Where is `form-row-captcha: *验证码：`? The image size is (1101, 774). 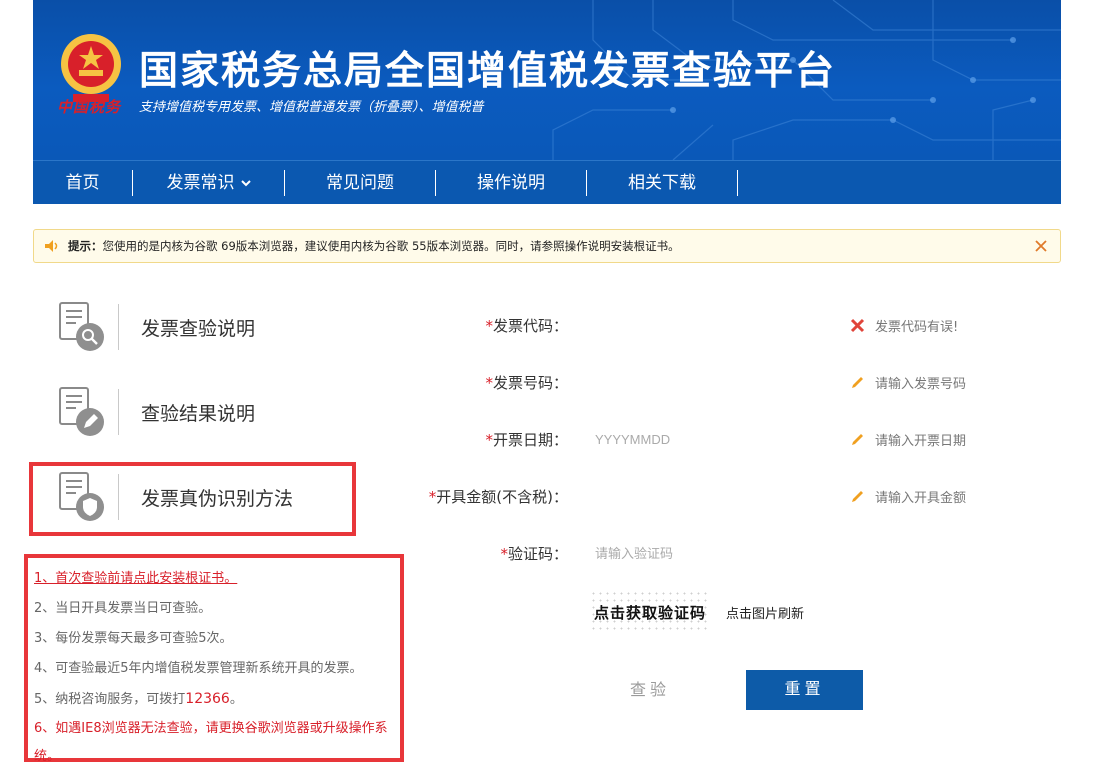 form-row-captcha: *验证码： is located at coordinates (700, 553).